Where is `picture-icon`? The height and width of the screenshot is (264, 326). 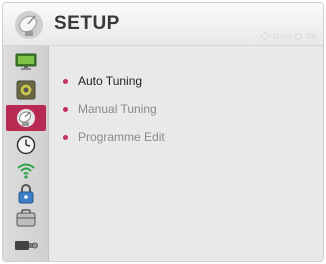
picture-icon is located at coordinates (25, 61).